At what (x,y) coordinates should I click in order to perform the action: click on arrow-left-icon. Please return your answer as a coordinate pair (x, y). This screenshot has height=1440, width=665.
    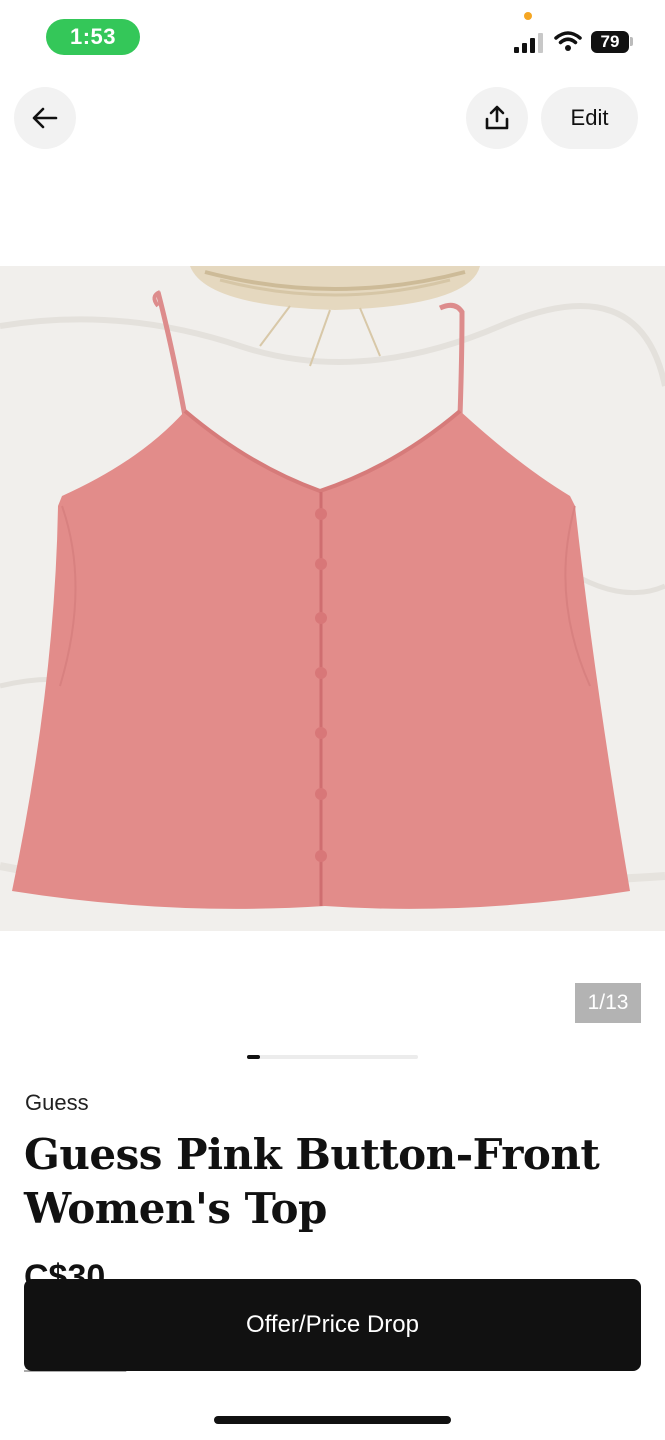
    Looking at the image, I should click on (45, 118).